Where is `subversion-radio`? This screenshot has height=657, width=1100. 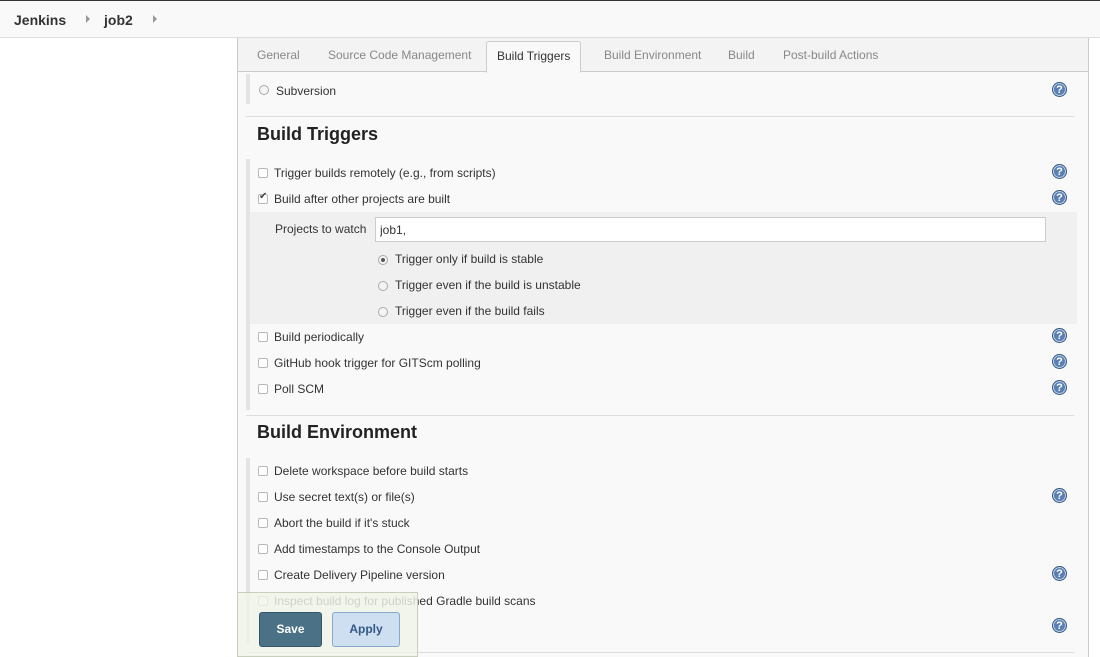
subversion-radio is located at coordinates (264, 90).